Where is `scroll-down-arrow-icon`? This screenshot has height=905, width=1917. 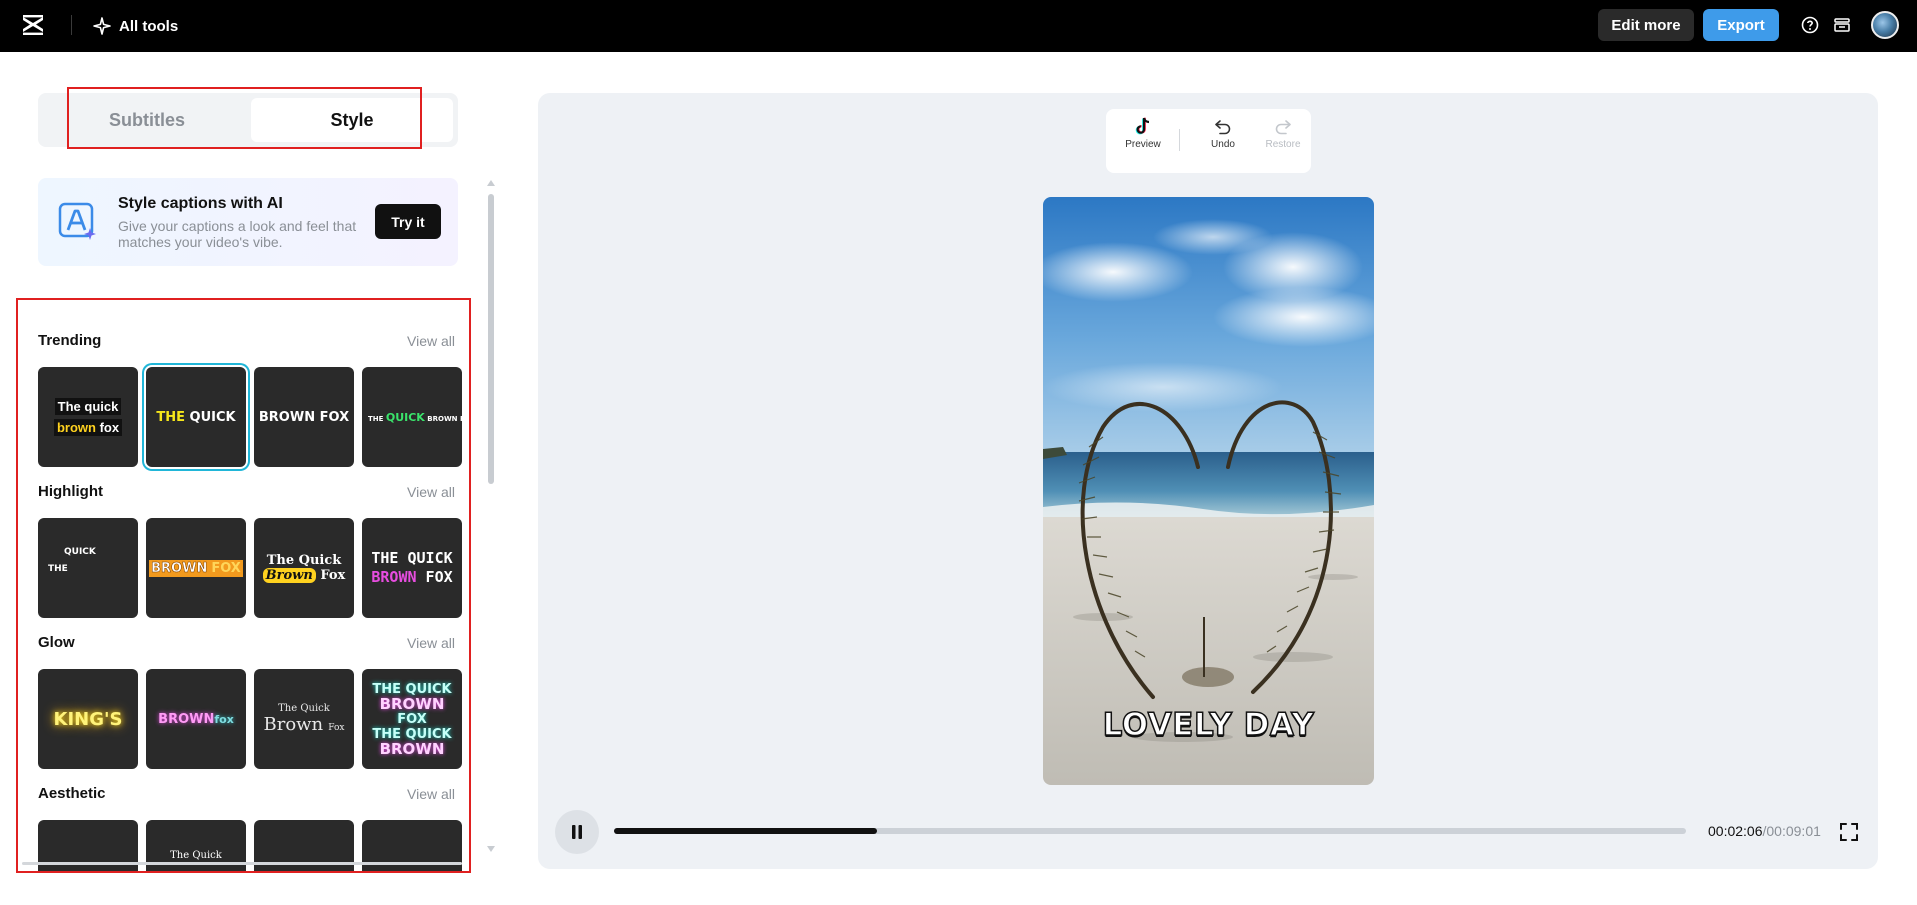
scroll-down-arrow-icon is located at coordinates (491, 849).